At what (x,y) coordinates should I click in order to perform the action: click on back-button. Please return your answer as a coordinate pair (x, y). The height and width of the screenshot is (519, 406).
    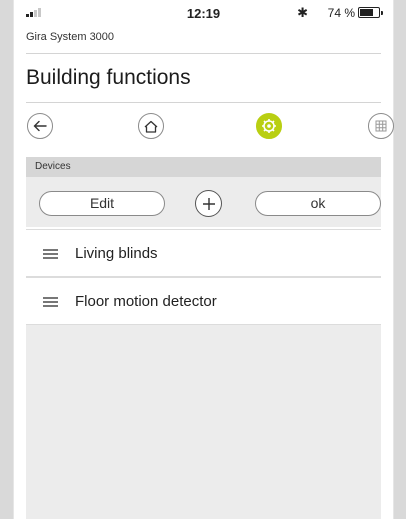
    Looking at the image, I should click on (40, 126).